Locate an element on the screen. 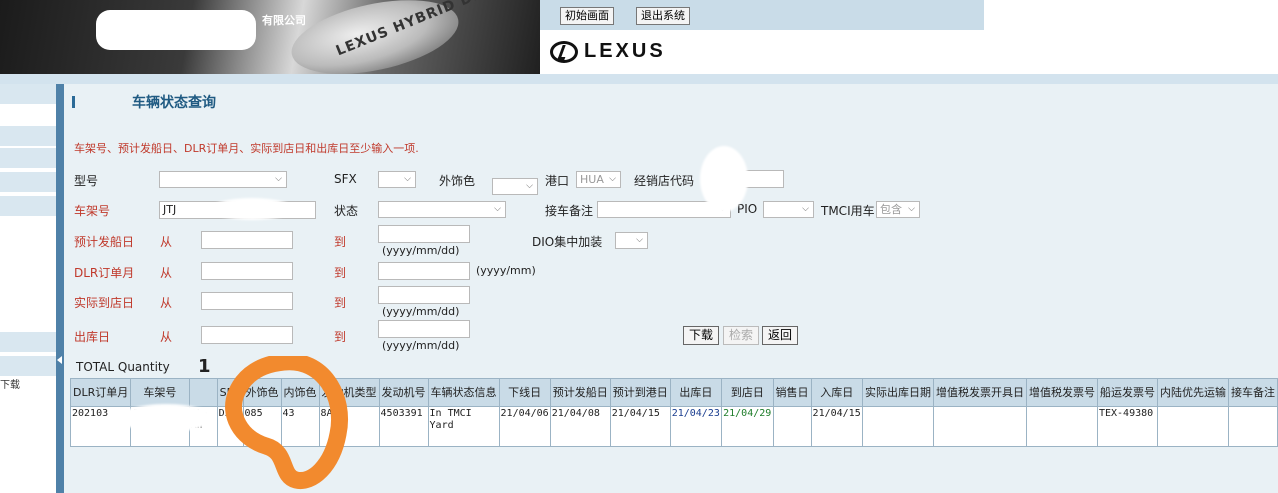 The image size is (1278, 493). dlr-month-label: DLR订单月 is located at coordinates (104, 273).